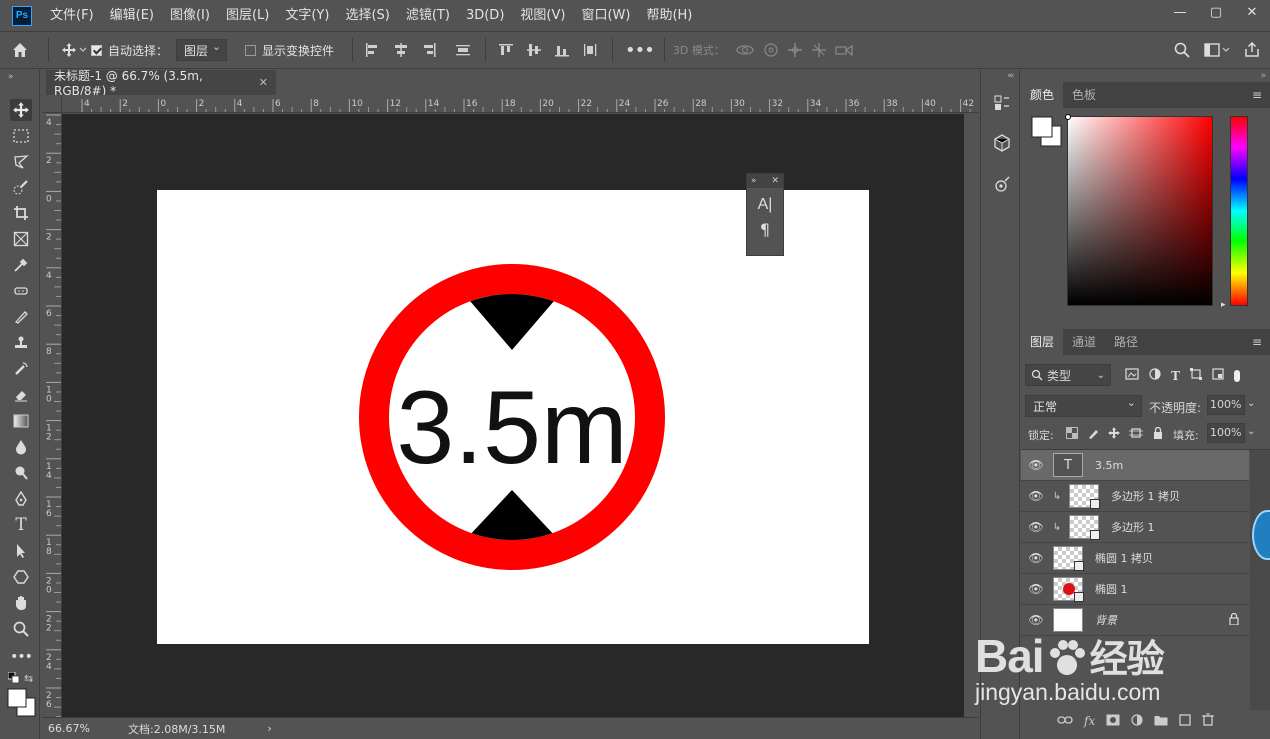 The width and height of the screenshot is (1270, 739). Describe the element at coordinates (21, 187) in the screenshot. I see `quick-select-tool-icon` at that location.